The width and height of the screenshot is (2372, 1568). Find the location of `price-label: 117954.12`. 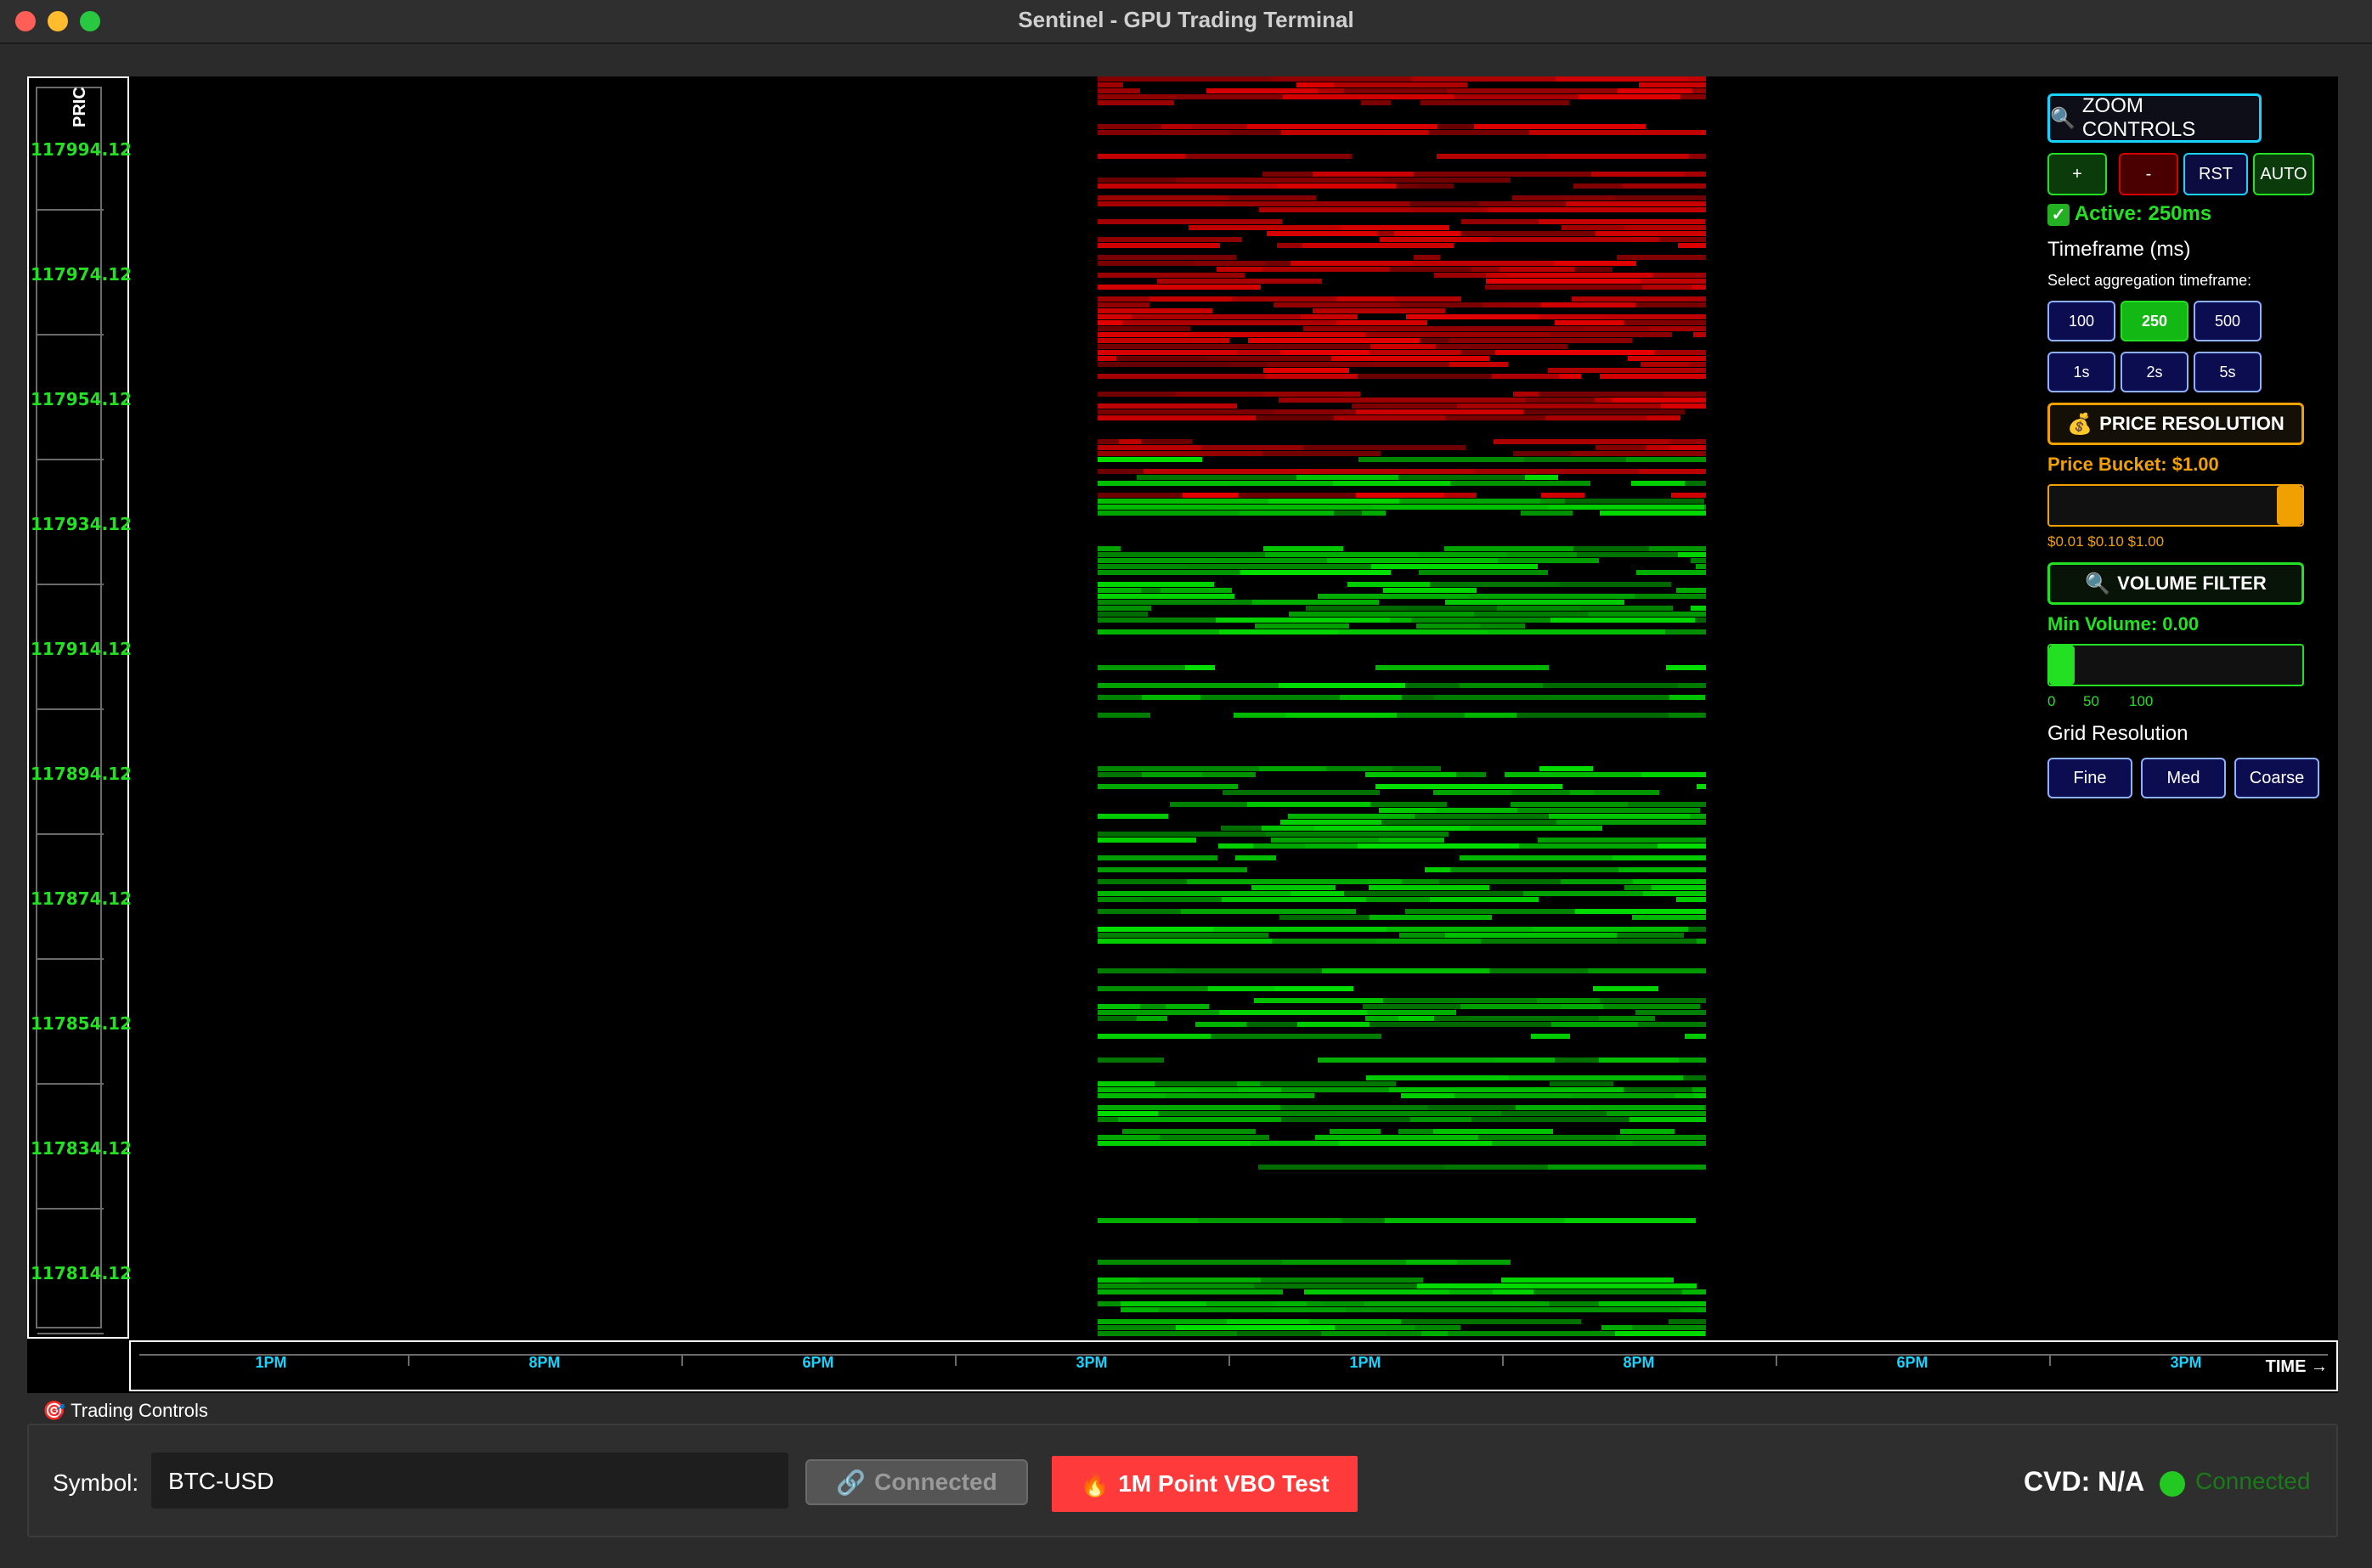

price-label: 117954.12 is located at coordinates (81, 399).